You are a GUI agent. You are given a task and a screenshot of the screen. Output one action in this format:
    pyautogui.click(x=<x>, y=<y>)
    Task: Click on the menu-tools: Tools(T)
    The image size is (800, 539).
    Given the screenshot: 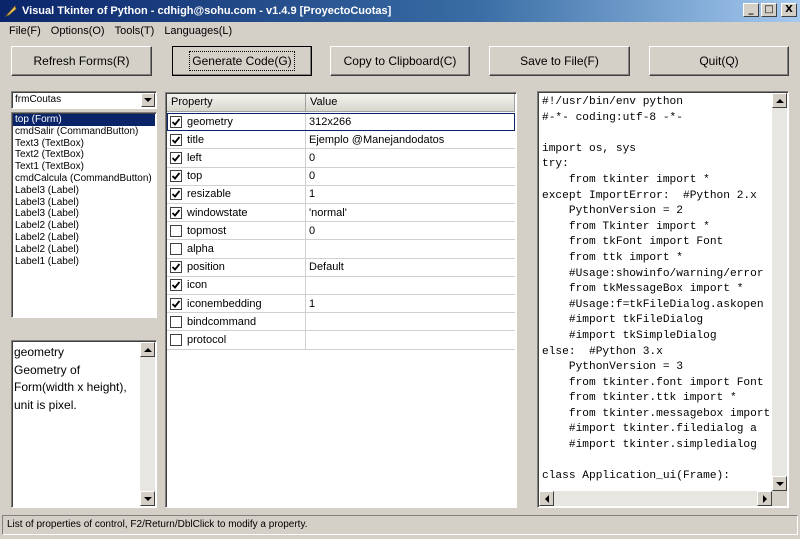 What is the action you would take?
    pyautogui.click(x=135, y=31)
    